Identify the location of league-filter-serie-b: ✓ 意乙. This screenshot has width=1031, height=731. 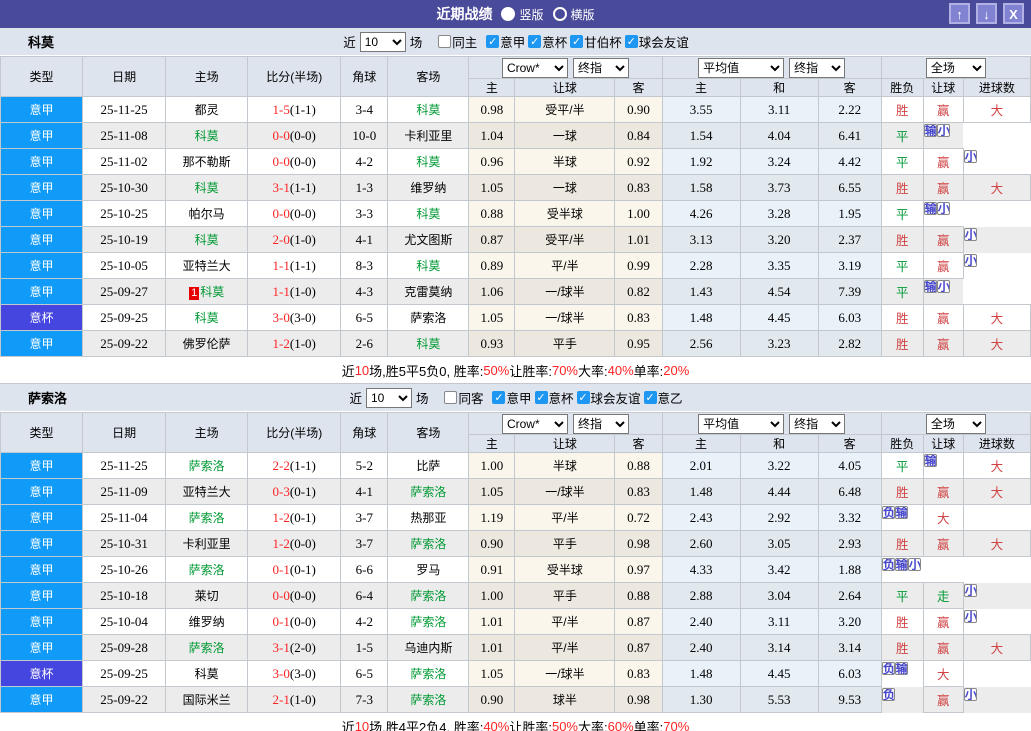
(663, 397).